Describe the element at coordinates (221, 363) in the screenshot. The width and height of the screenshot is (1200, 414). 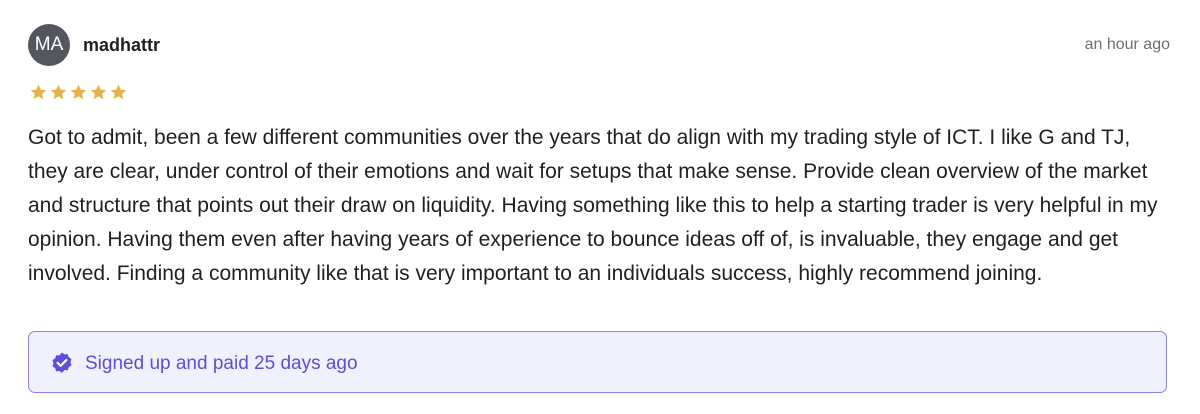
I see `purchase-status-text: Signed up and paid 25 days ago` at that location.